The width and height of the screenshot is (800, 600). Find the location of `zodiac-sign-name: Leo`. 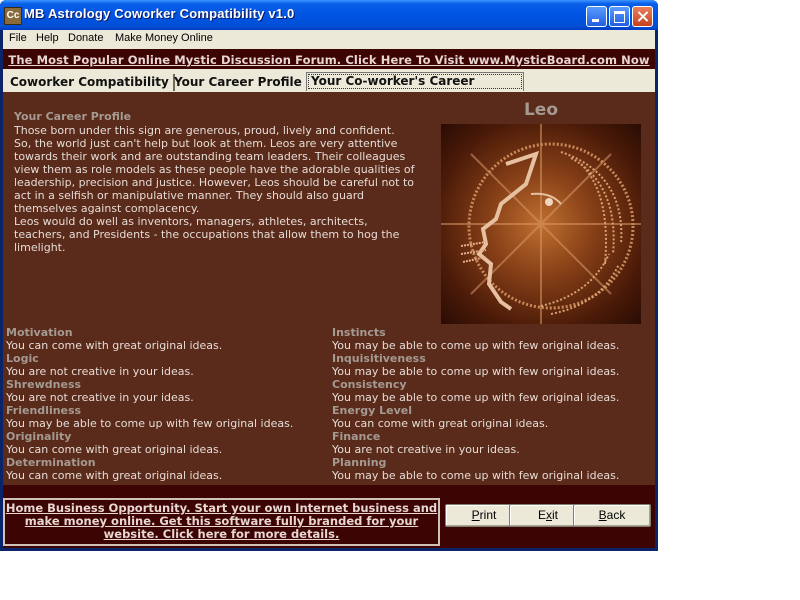

zodiac-sign-name: Leo is located at coordinates (541, 110).